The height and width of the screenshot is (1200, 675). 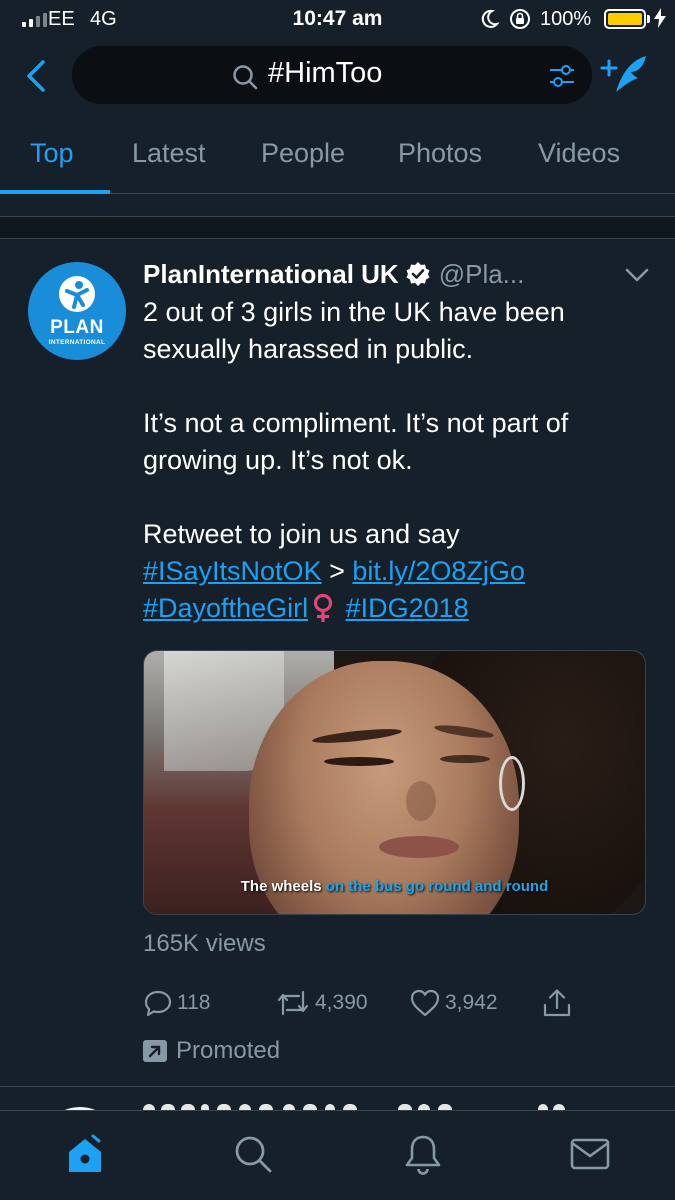 I want to click on view-count: 165K views, so click(x=204, y=943).